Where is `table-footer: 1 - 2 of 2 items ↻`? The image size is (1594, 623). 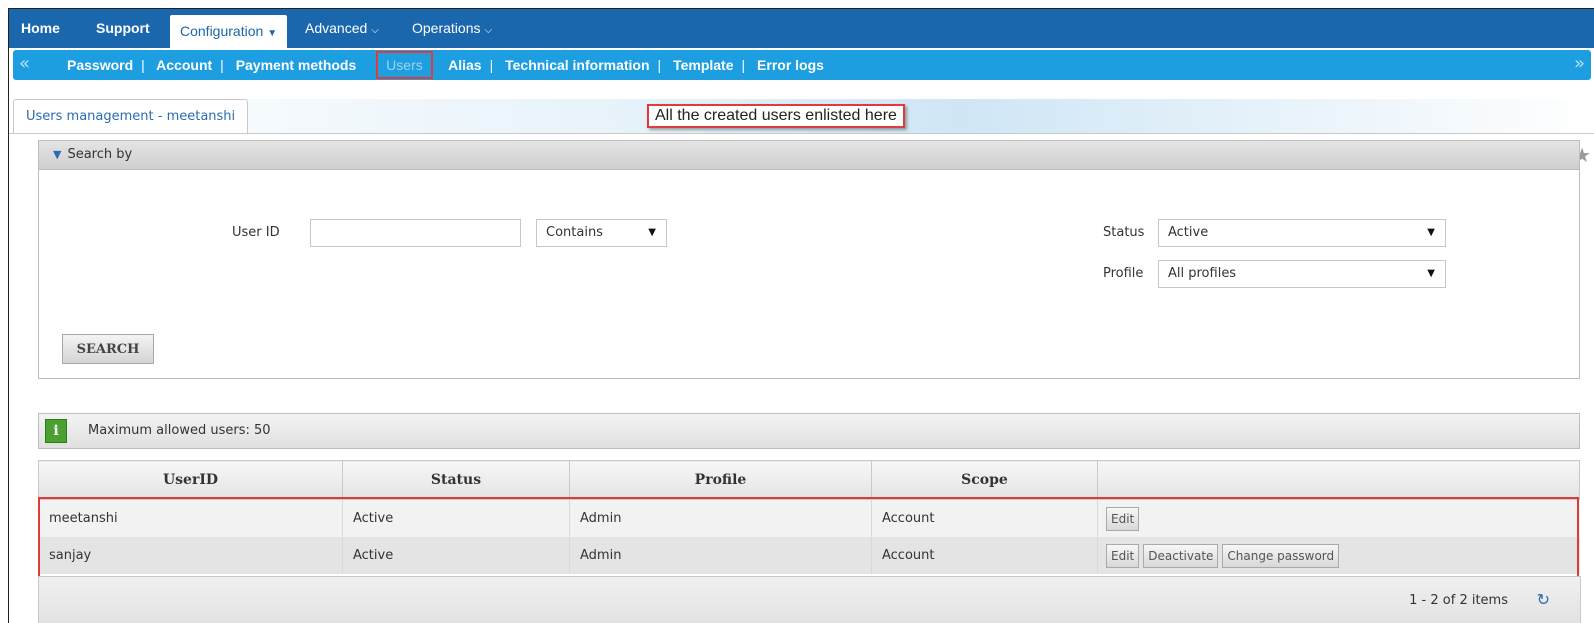
table-footer: 1 - 2 of 2 items ↻ is located at coordinates (809, 599).